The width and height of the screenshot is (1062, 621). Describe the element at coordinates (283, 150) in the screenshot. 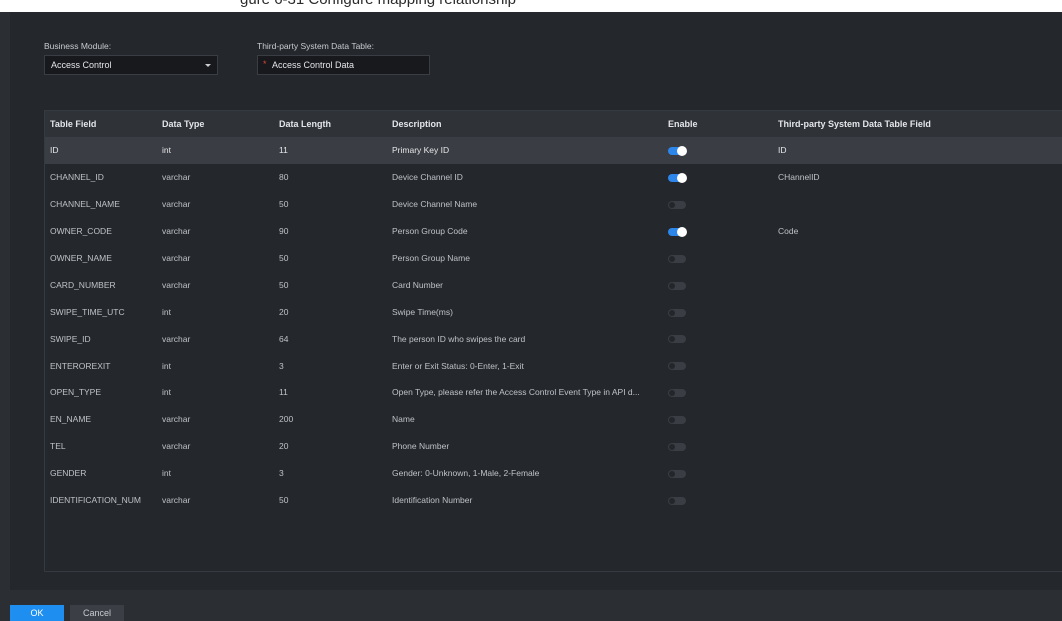

I see `data-length-cell: 11` at that location.